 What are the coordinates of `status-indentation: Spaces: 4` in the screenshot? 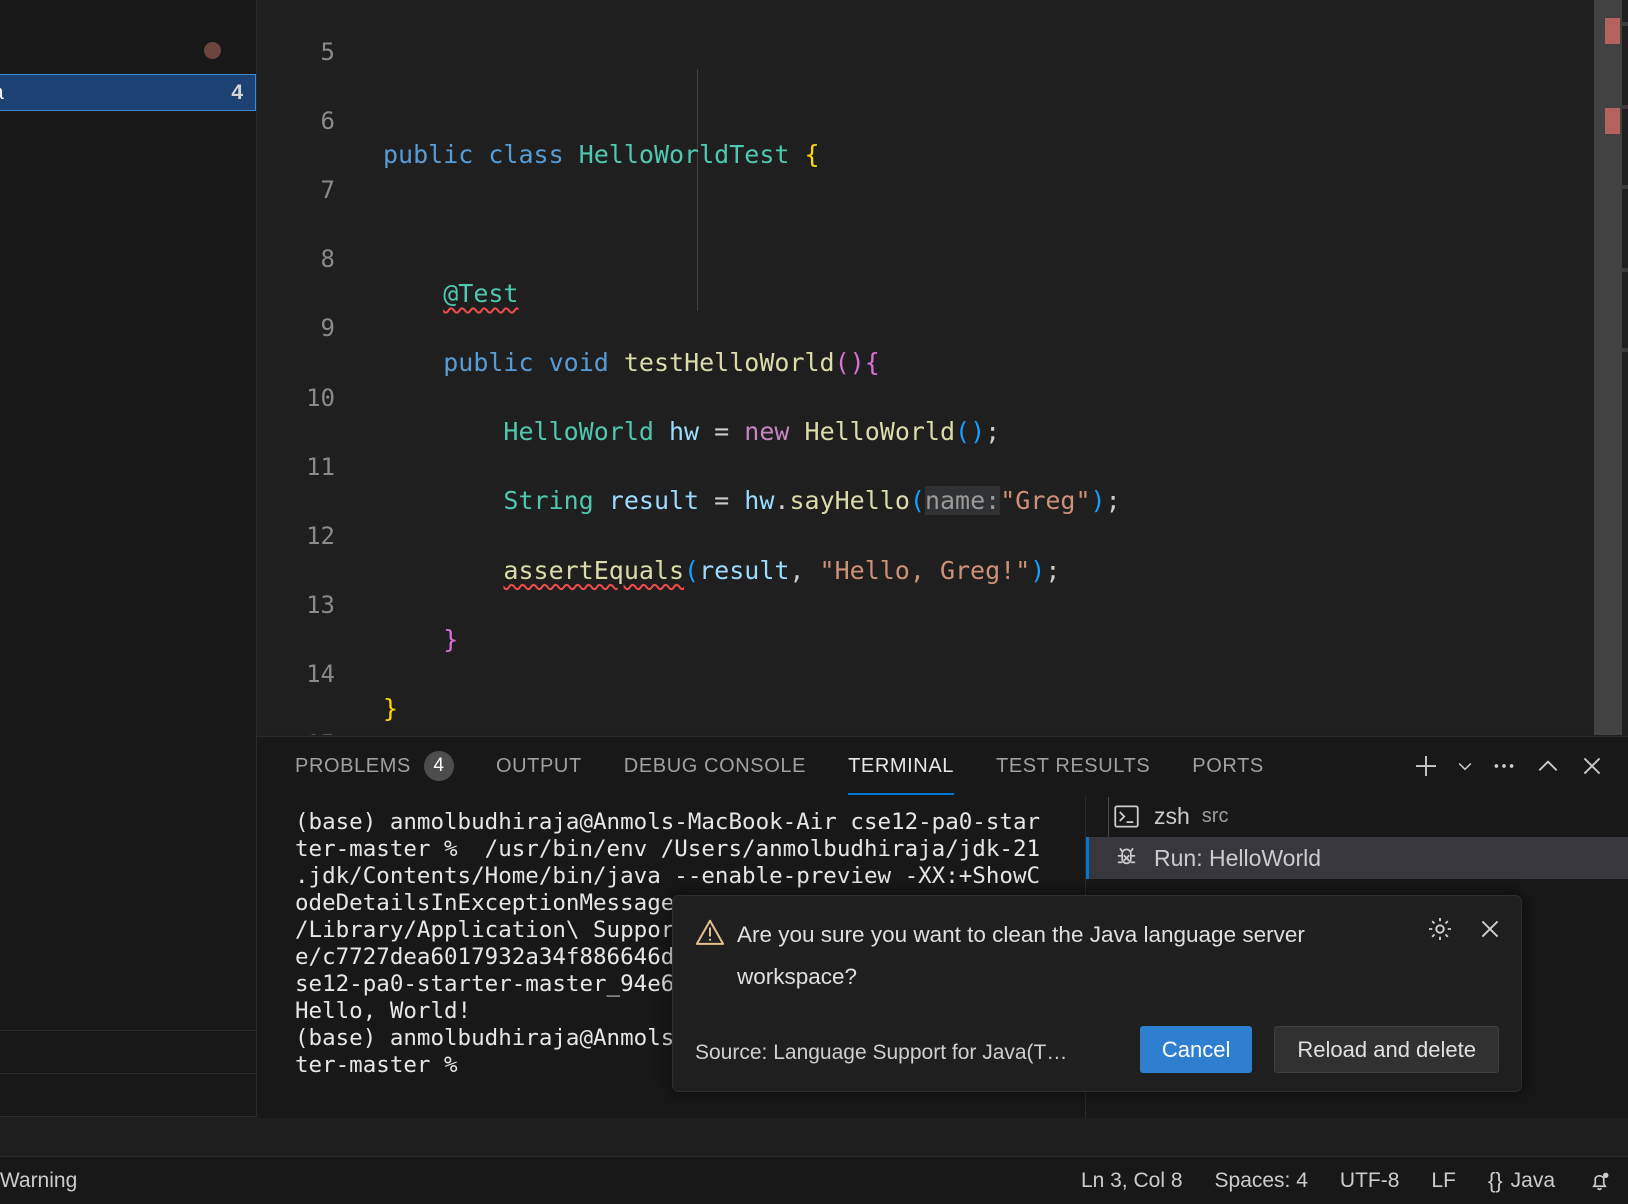 It's located at (1261, 1181).